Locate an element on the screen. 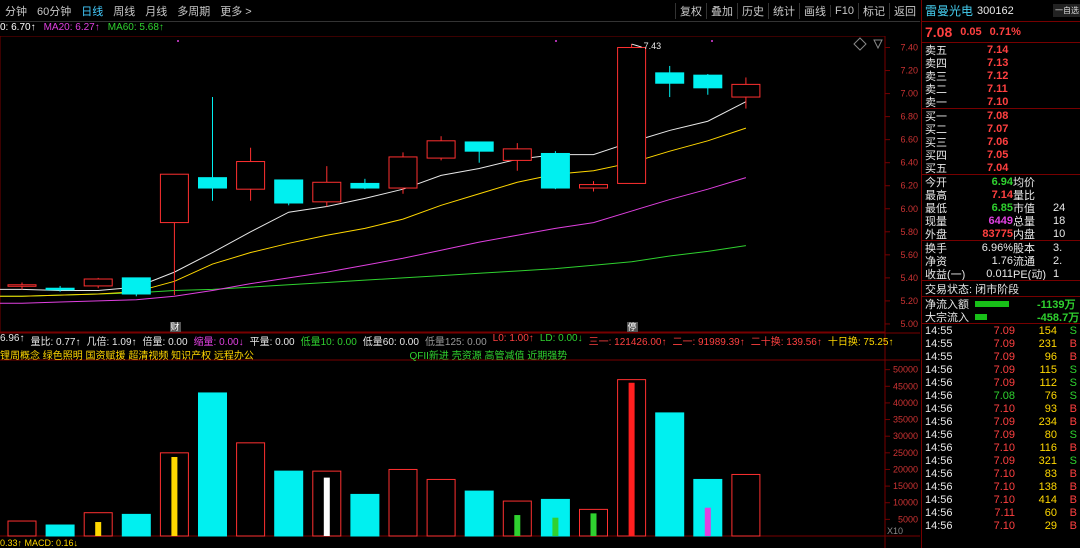 The image size is (1080, 548). toolbar-button-5: F10 is located at coordinates (844, 10).